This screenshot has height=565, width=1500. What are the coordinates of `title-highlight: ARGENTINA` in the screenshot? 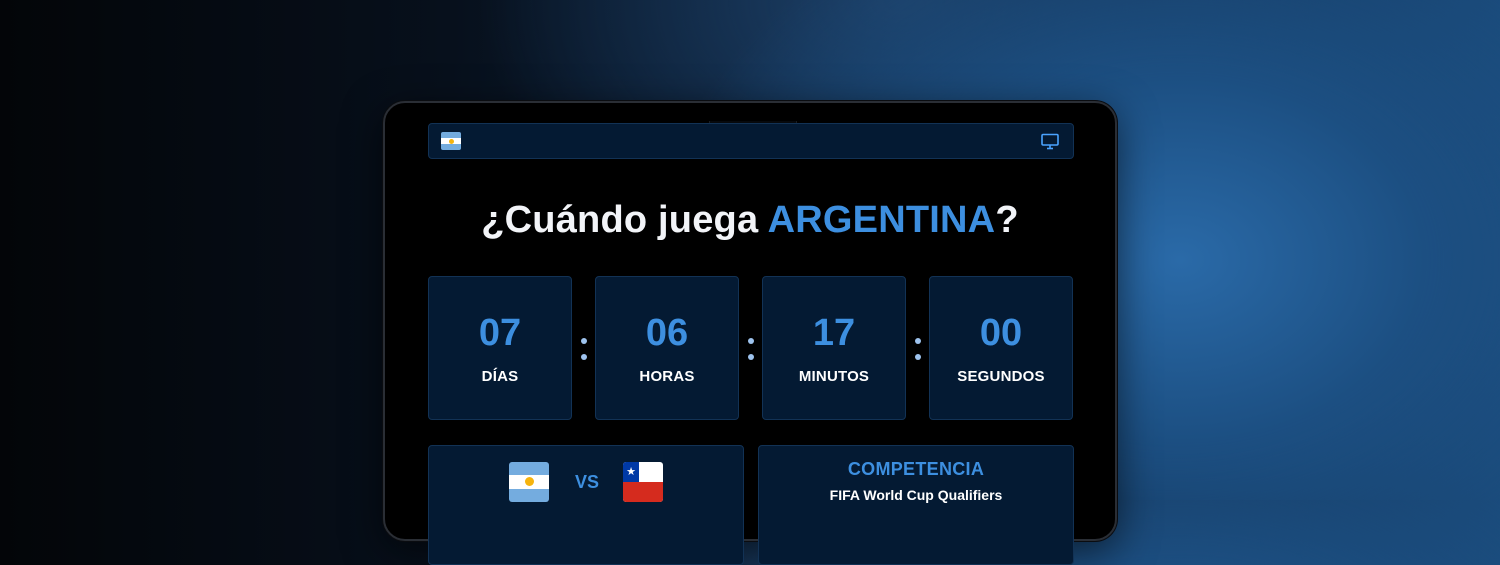 It's located at (881, 220).